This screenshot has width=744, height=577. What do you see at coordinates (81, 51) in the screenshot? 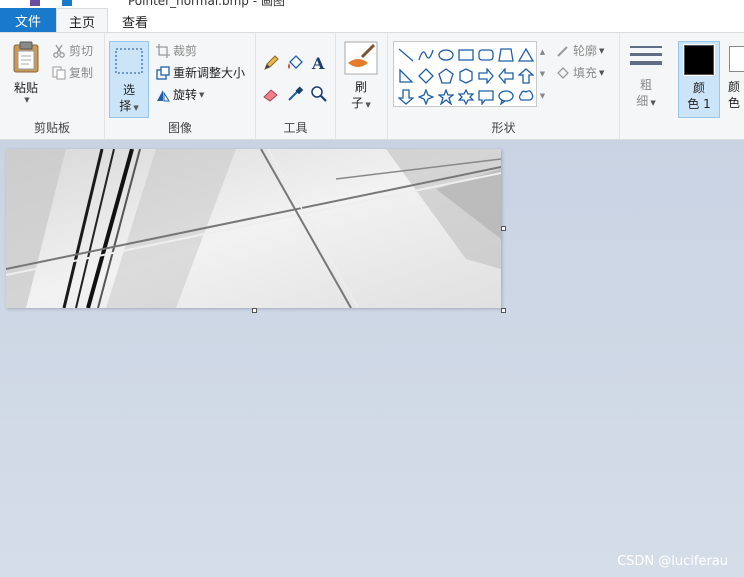
I see `cut-label: 剪切` at bounding box center [81, 51].